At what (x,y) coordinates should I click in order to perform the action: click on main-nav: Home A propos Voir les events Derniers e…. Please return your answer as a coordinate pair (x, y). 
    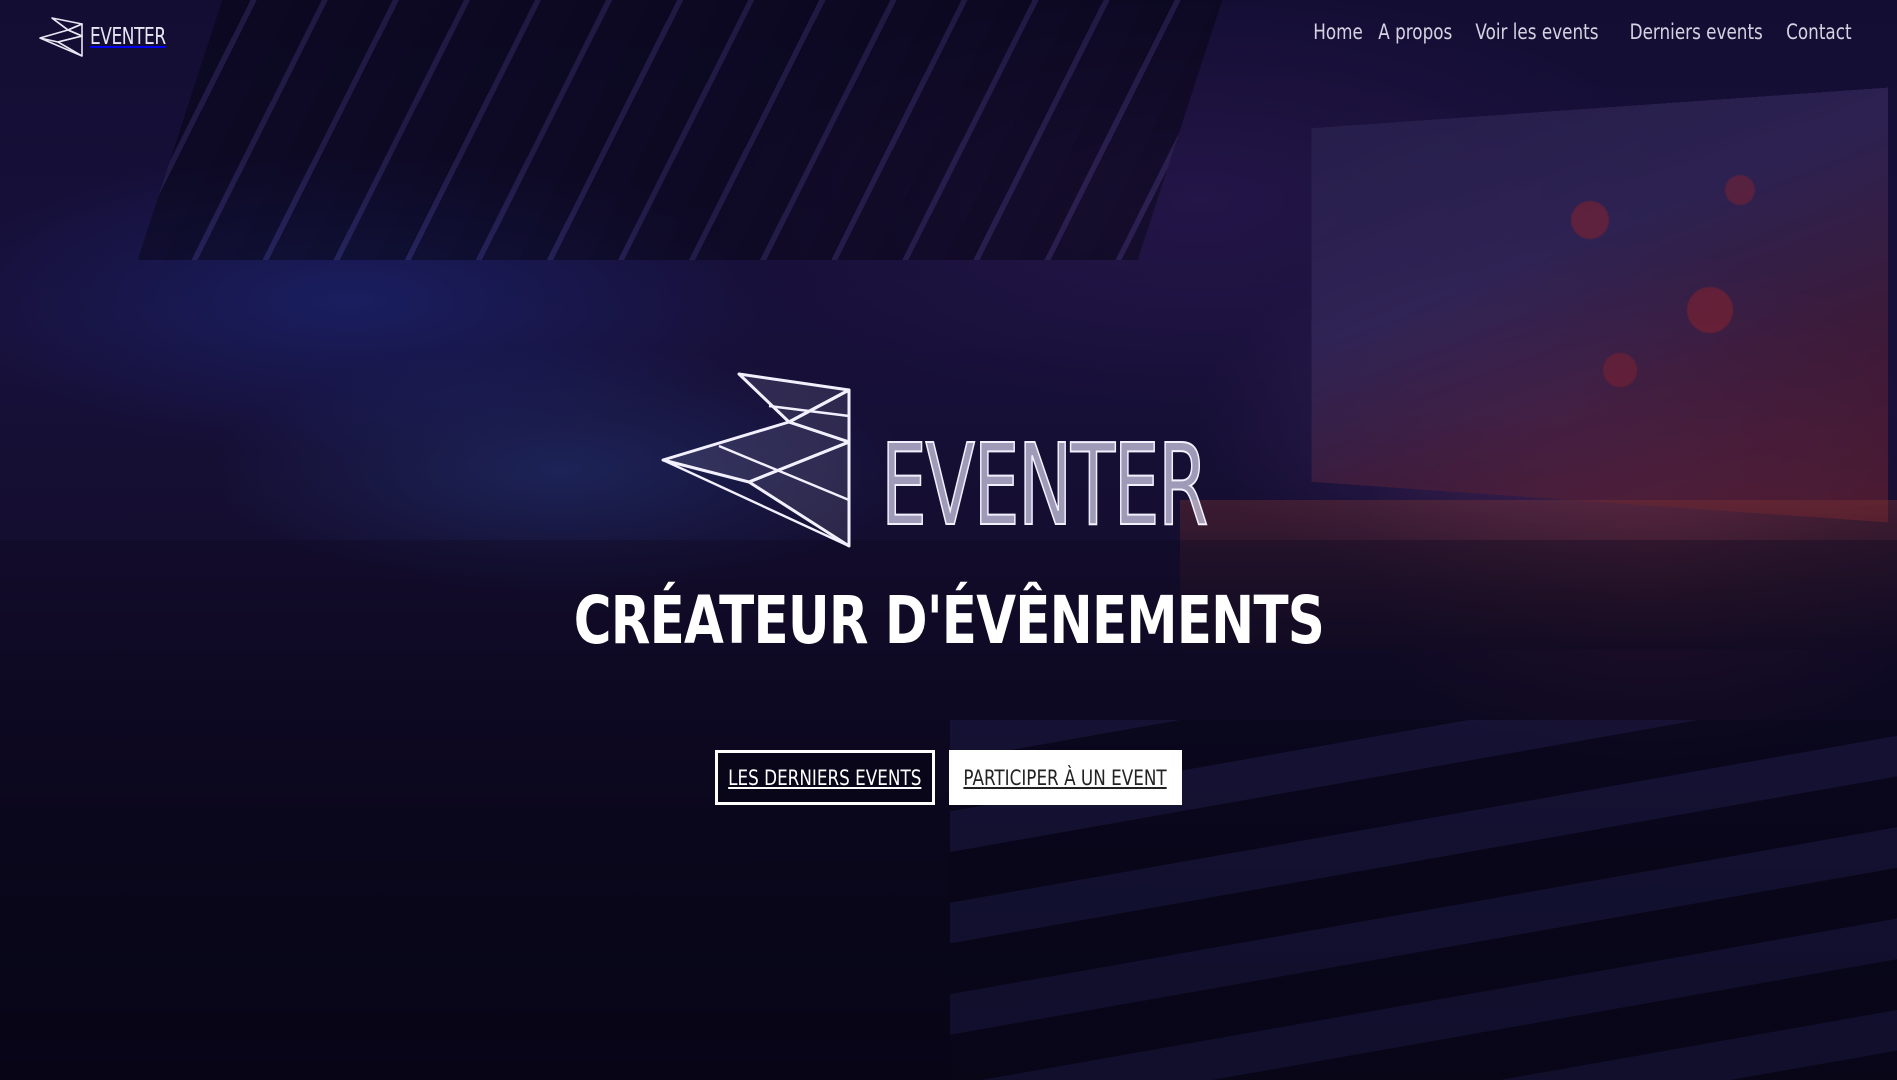
    Looking at the image, I should click on (1583, 32).